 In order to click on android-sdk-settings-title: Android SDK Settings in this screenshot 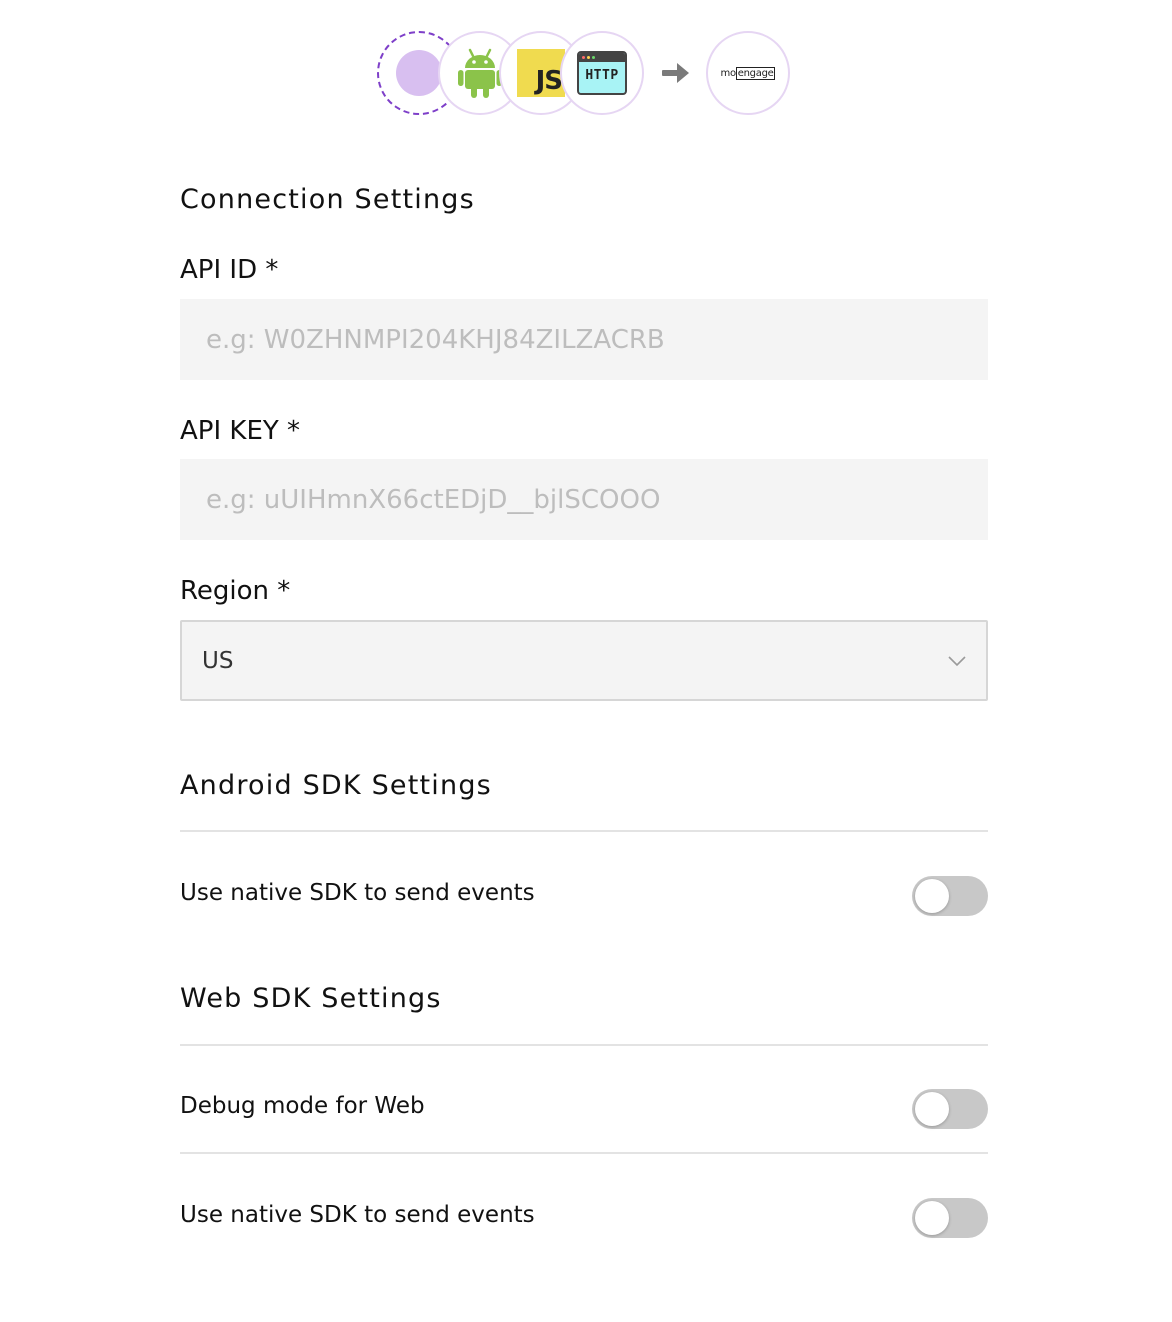, I will do `click(336, 785)`.